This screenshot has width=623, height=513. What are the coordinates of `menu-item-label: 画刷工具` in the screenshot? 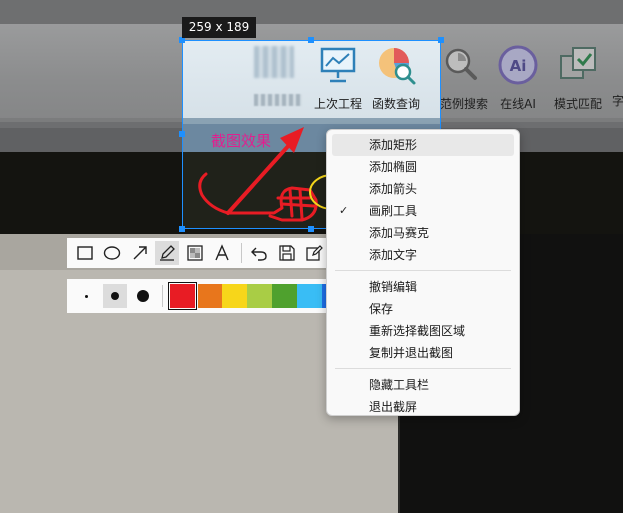 It's located at (393, 211).